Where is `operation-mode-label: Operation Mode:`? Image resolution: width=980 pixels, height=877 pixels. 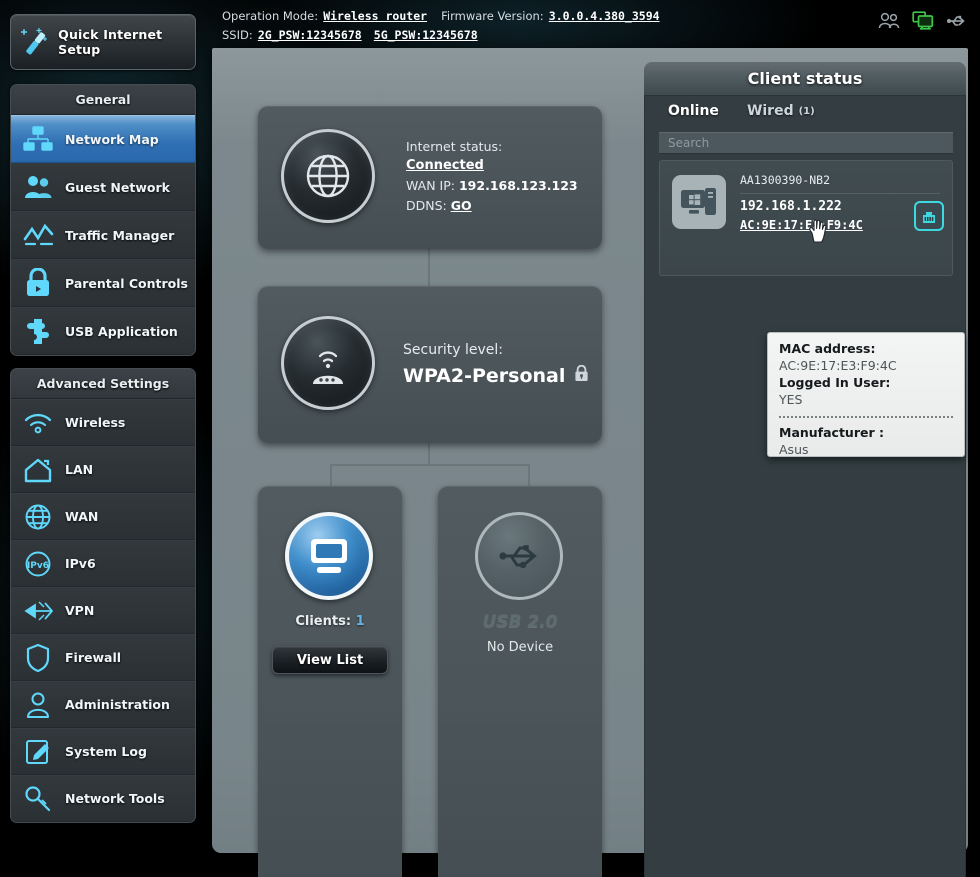 operation-mode-label: Operation Mode: is located at coordinates (270, 16).